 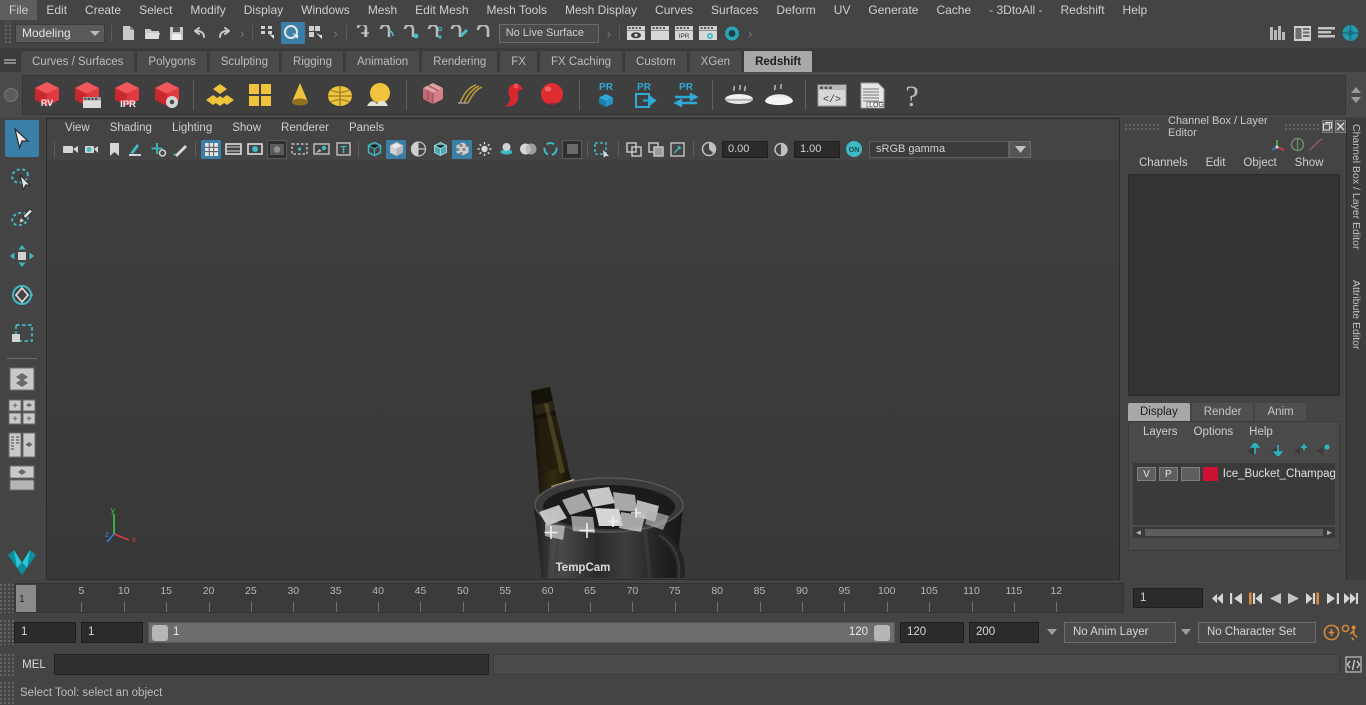 What do you see at coordinates (732, 33) in the screenshot?
I see `hypershade-icon` at bounding box center [732, 33].